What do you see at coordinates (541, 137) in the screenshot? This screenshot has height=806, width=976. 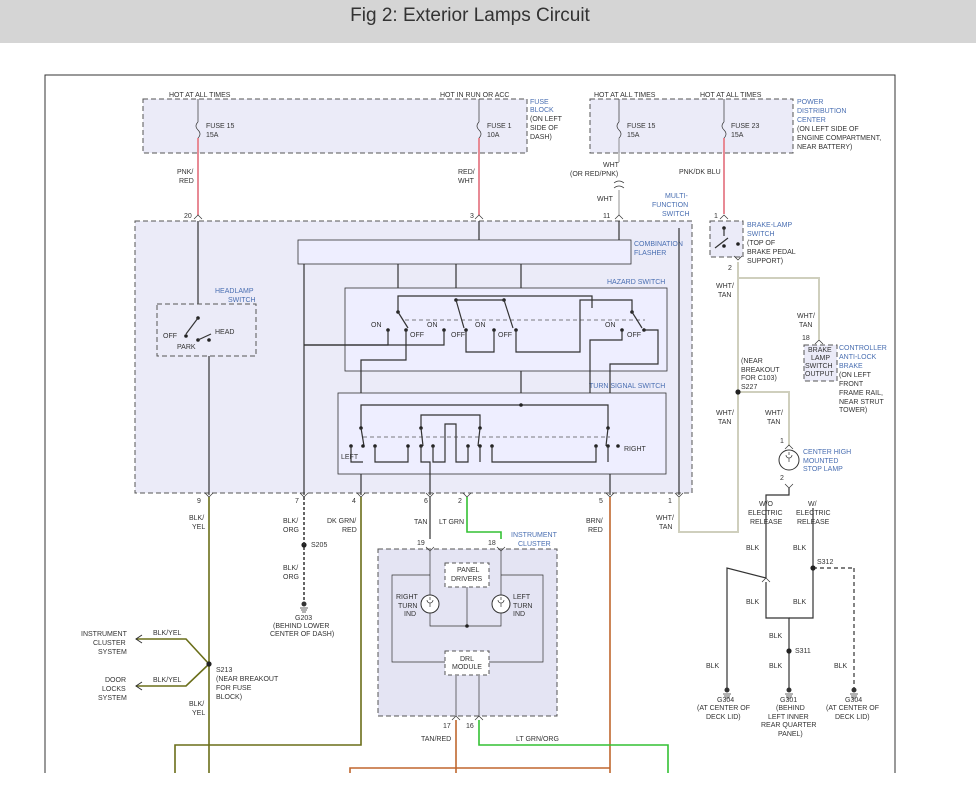 I see `svg-text: DASH)` at bounding box center [541, 137].